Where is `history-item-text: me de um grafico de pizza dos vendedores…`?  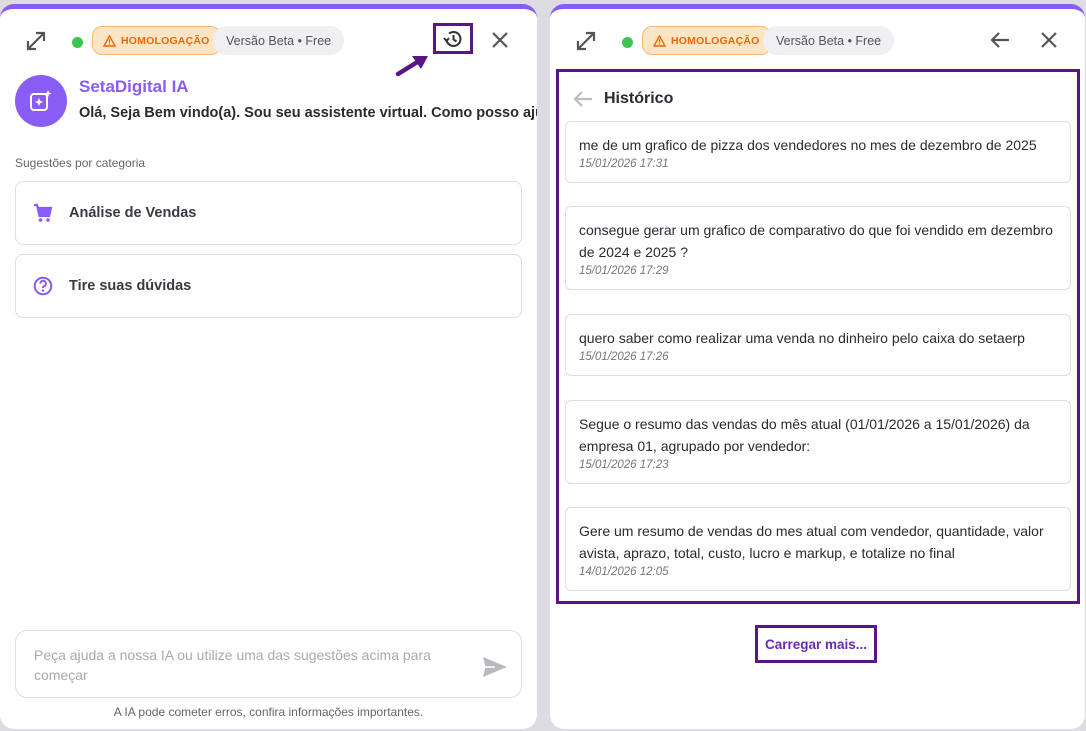 history-item-text: me de um grafico de pizza dos vendedores… is located at coordinates (808, 145).